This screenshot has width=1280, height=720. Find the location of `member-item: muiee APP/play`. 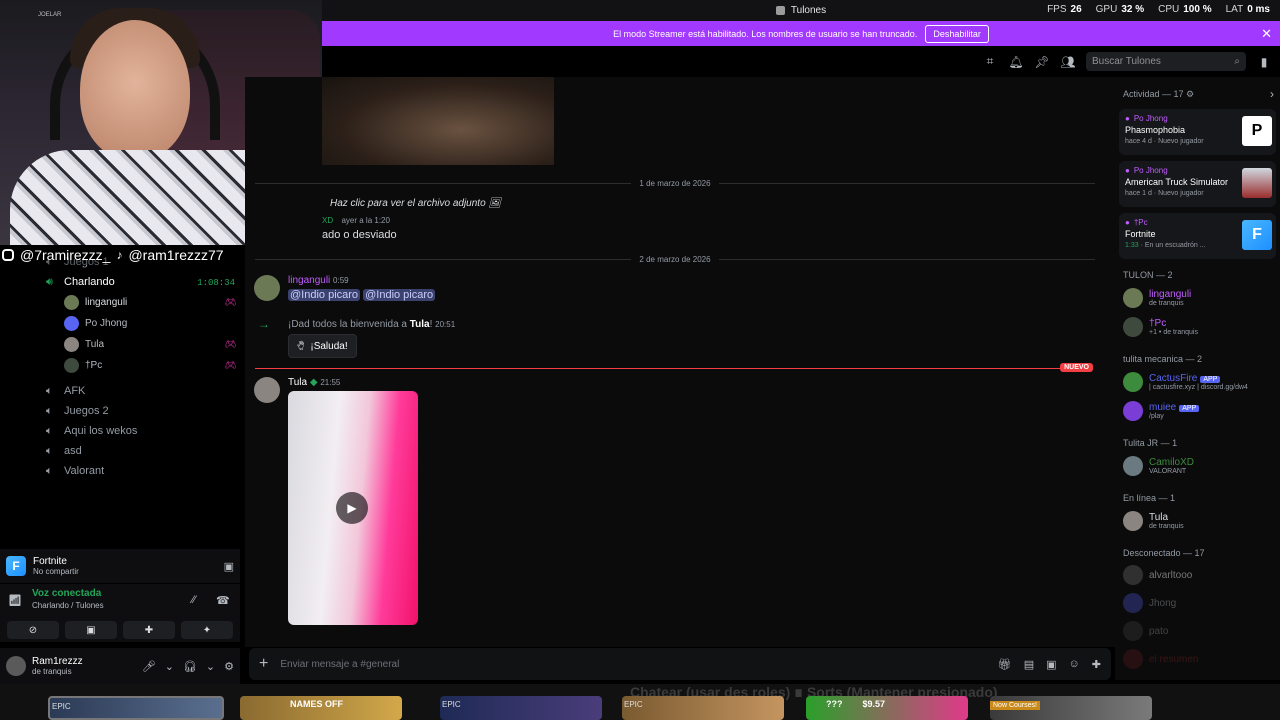

member-item: muiee APP/play is located at coordinates (1200, 411).